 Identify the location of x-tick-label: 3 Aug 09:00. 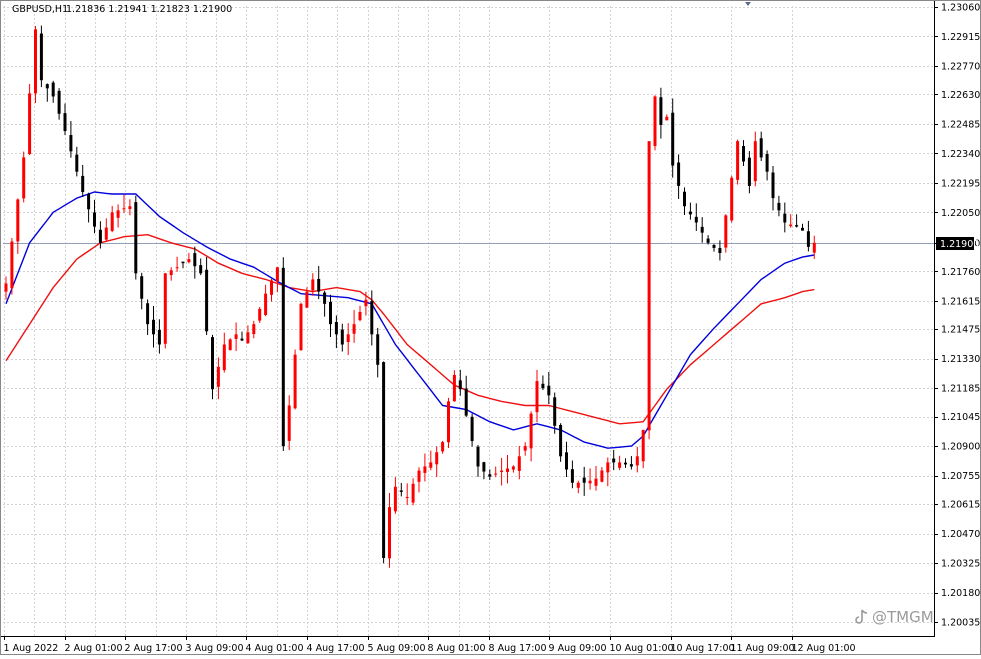
(215, 648).